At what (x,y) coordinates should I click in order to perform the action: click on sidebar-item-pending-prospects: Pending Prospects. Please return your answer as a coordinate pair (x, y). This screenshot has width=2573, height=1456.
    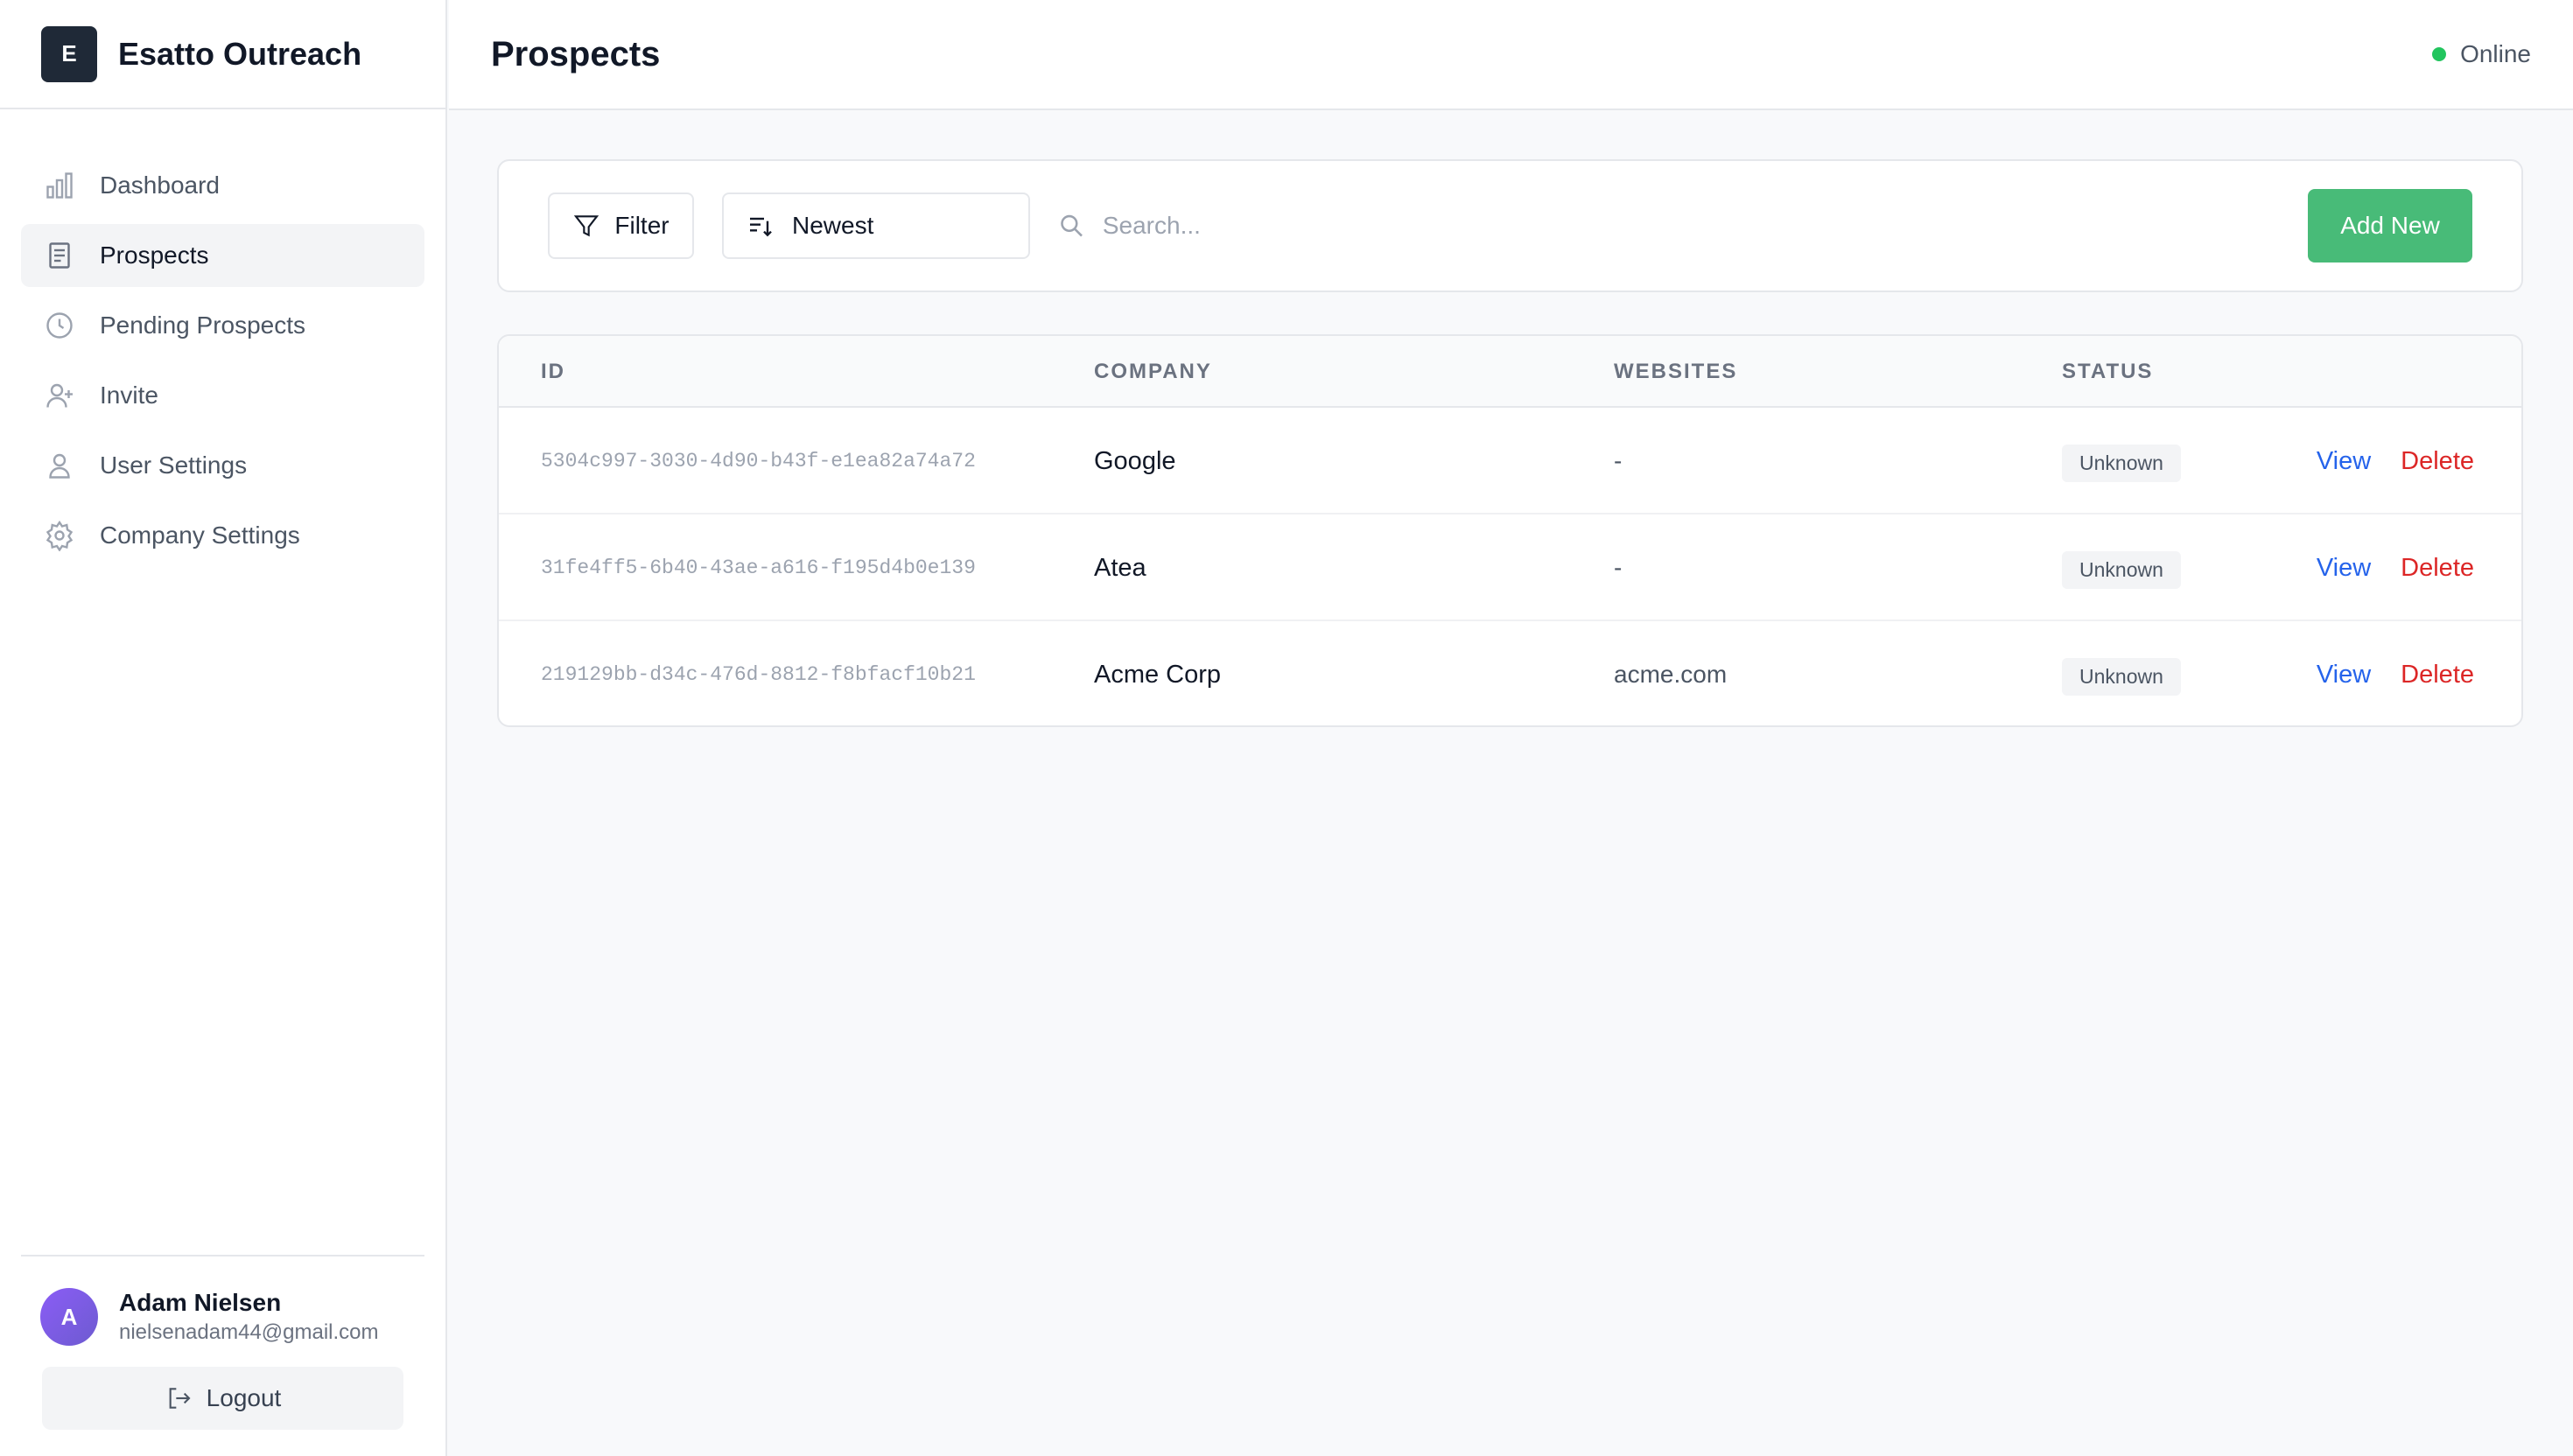
    Looking at the image, I should click on (222, 325).